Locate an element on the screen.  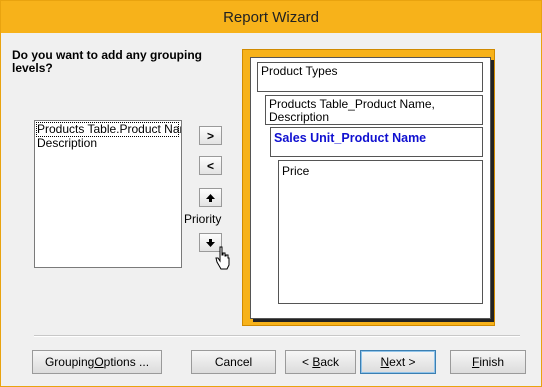
finish-button: Finish is located at coordinates (488, 362).